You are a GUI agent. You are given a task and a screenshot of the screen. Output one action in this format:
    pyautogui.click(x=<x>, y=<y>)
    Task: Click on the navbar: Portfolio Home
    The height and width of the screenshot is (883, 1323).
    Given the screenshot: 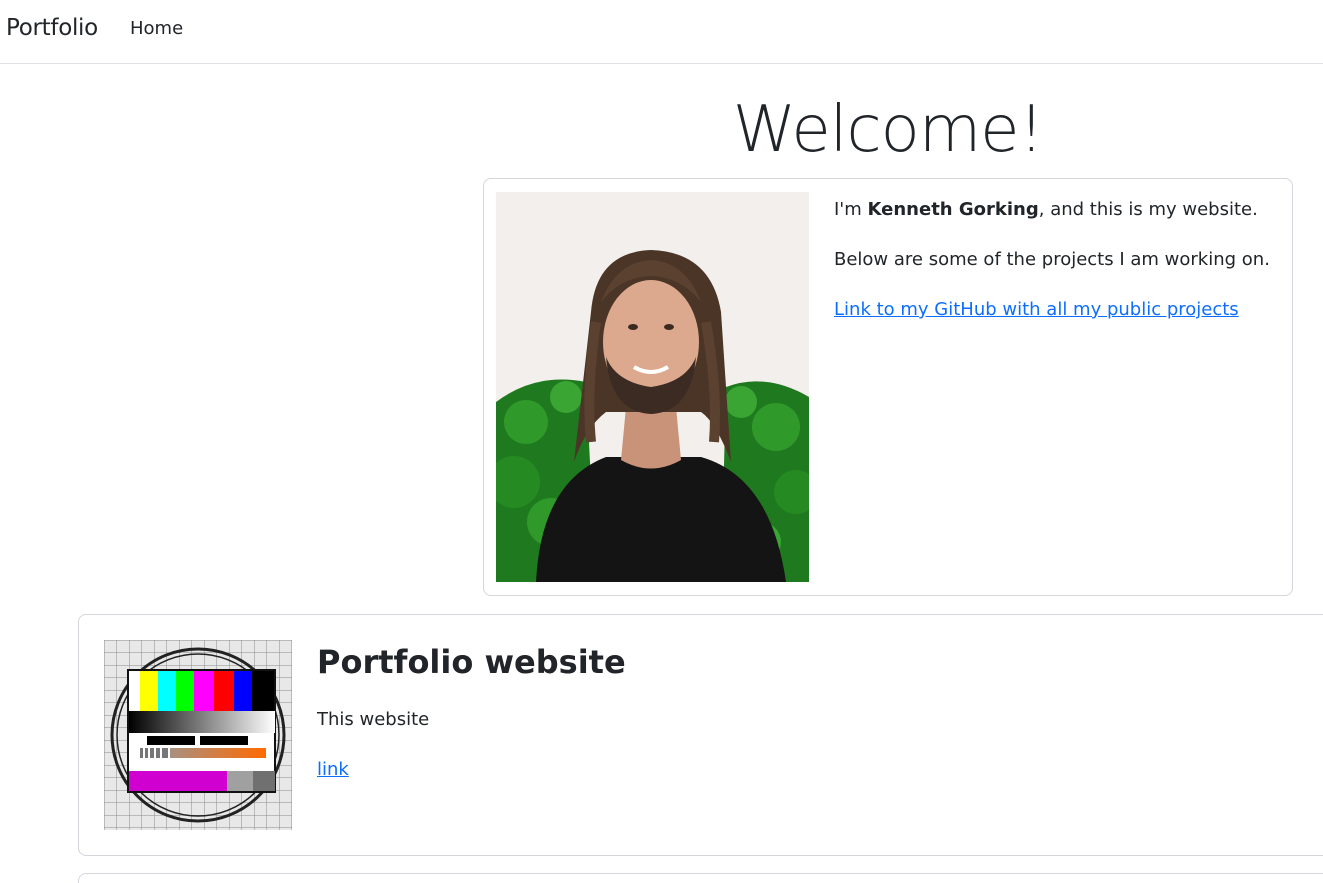 What is the action you would take?
    pyautogui.click(x=661, y=32)
    